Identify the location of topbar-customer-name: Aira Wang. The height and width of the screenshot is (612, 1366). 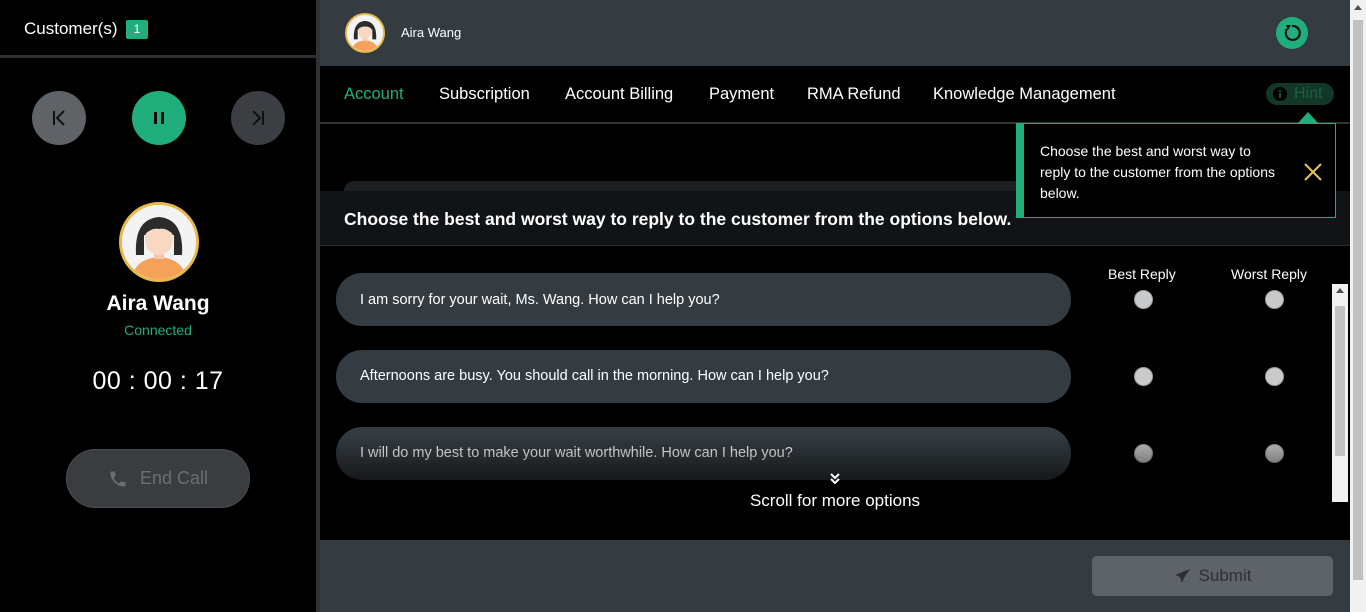
(431, 32).